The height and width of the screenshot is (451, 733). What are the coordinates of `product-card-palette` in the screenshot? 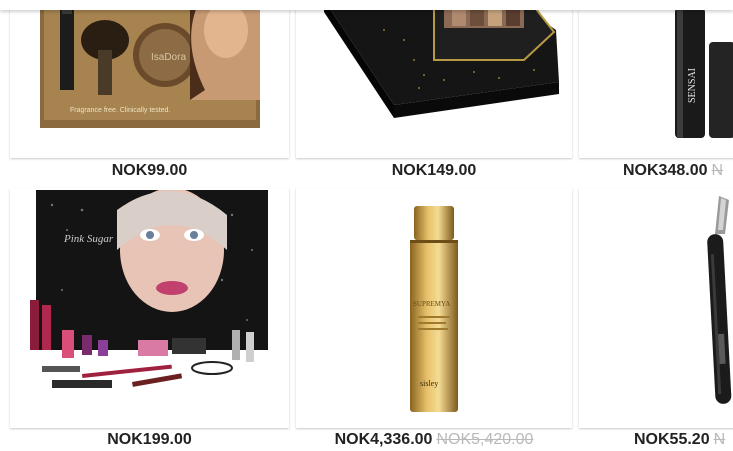 It's located at (434, 79).